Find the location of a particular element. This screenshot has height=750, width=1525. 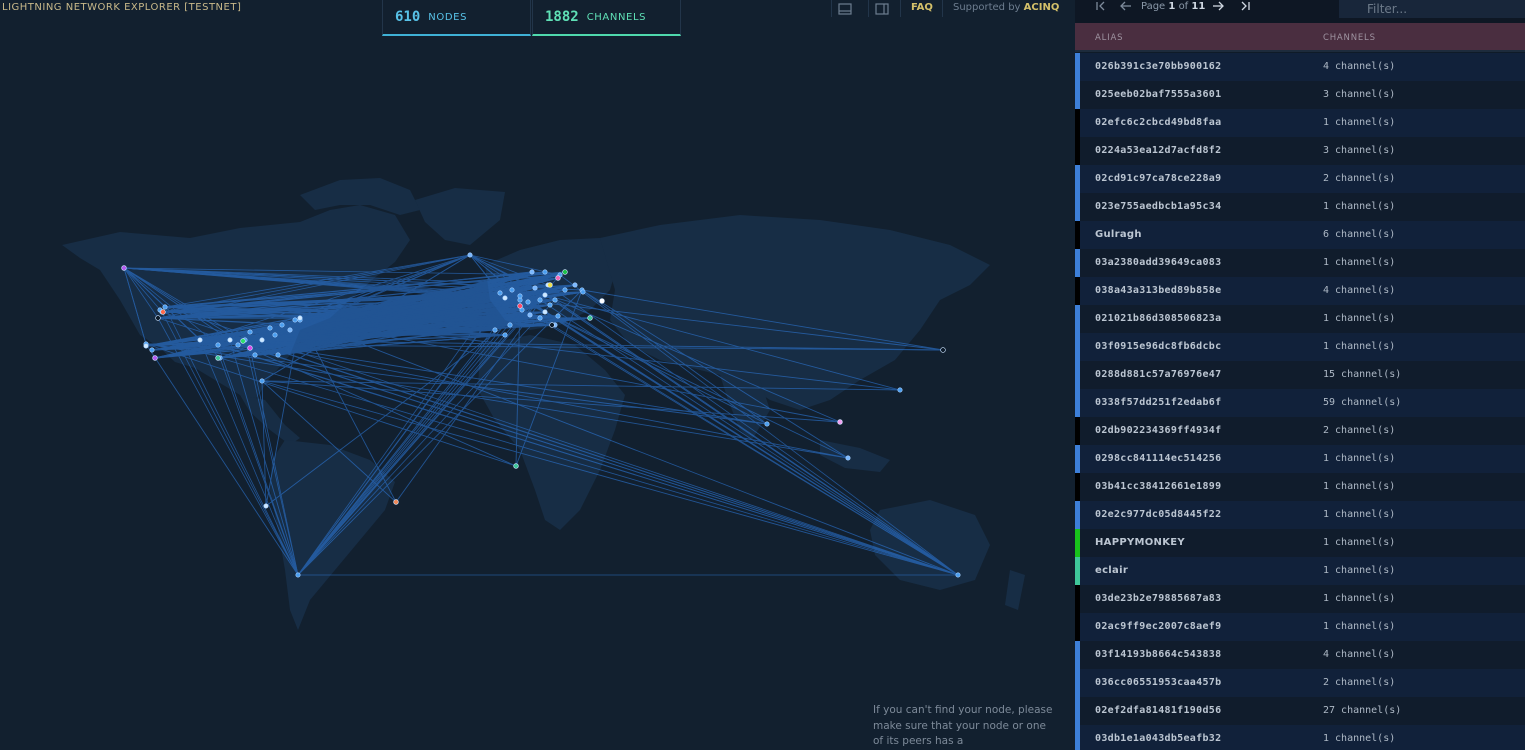

last-page-button is located at coordinates (1245, 7).